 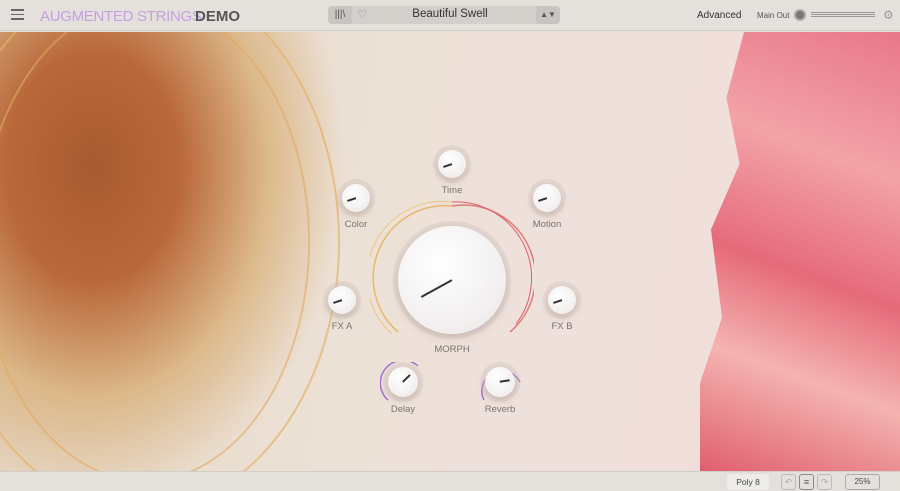 I want to click on preset-prev-next-button: ▲▼, so click(x=548, y=15).